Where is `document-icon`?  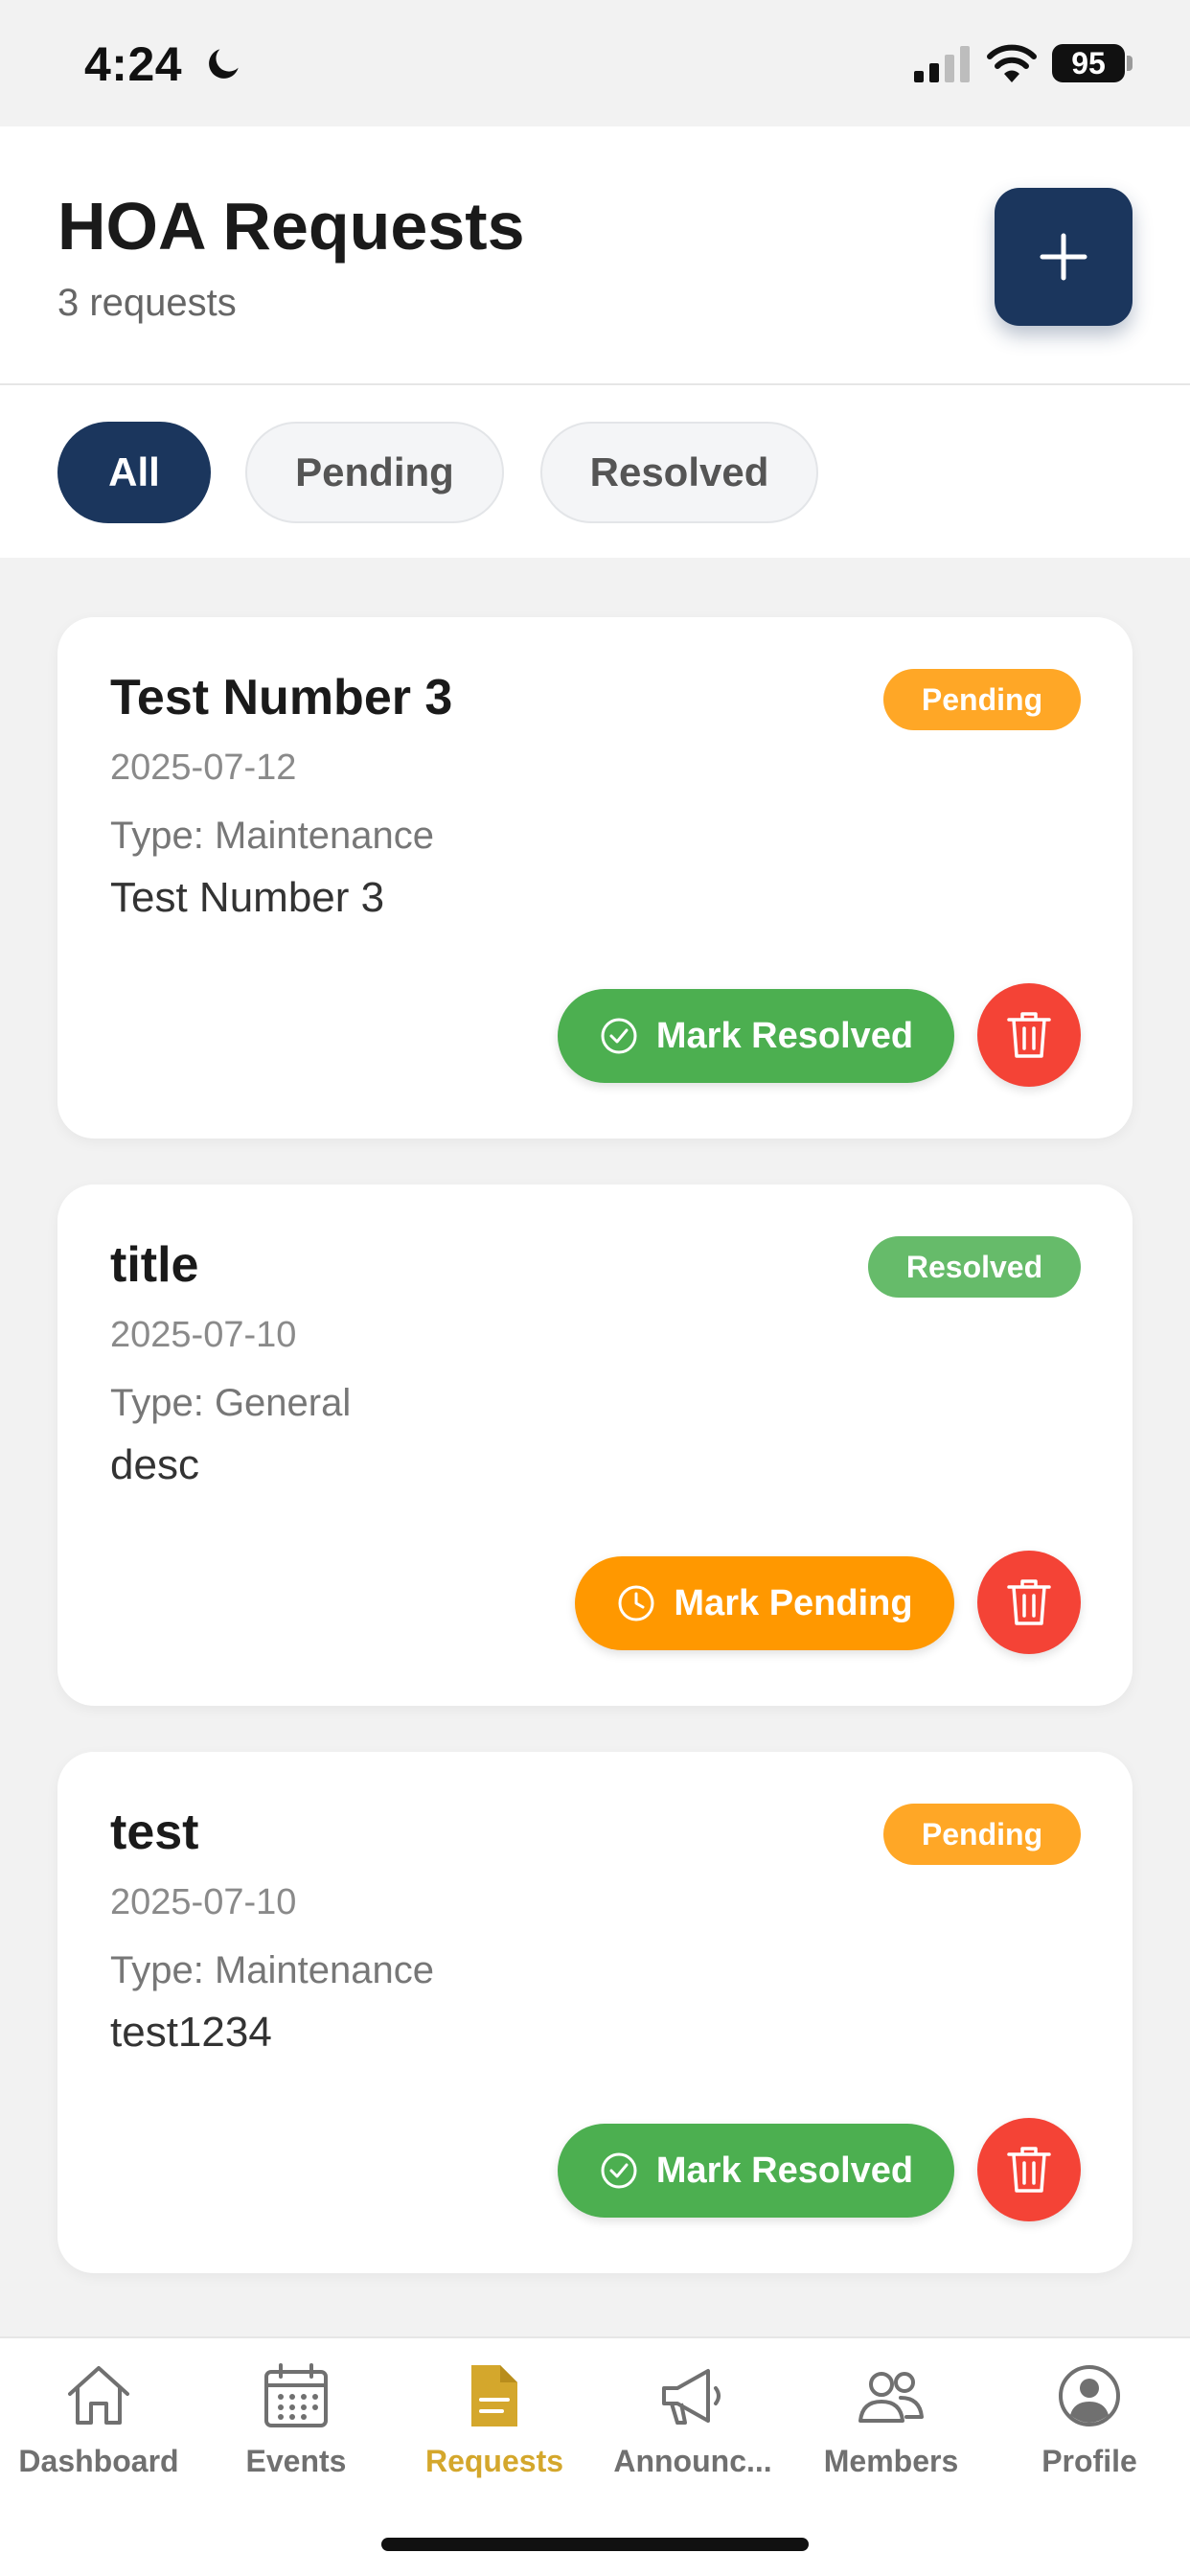
document-icon is located at coordinates (494, 2395).